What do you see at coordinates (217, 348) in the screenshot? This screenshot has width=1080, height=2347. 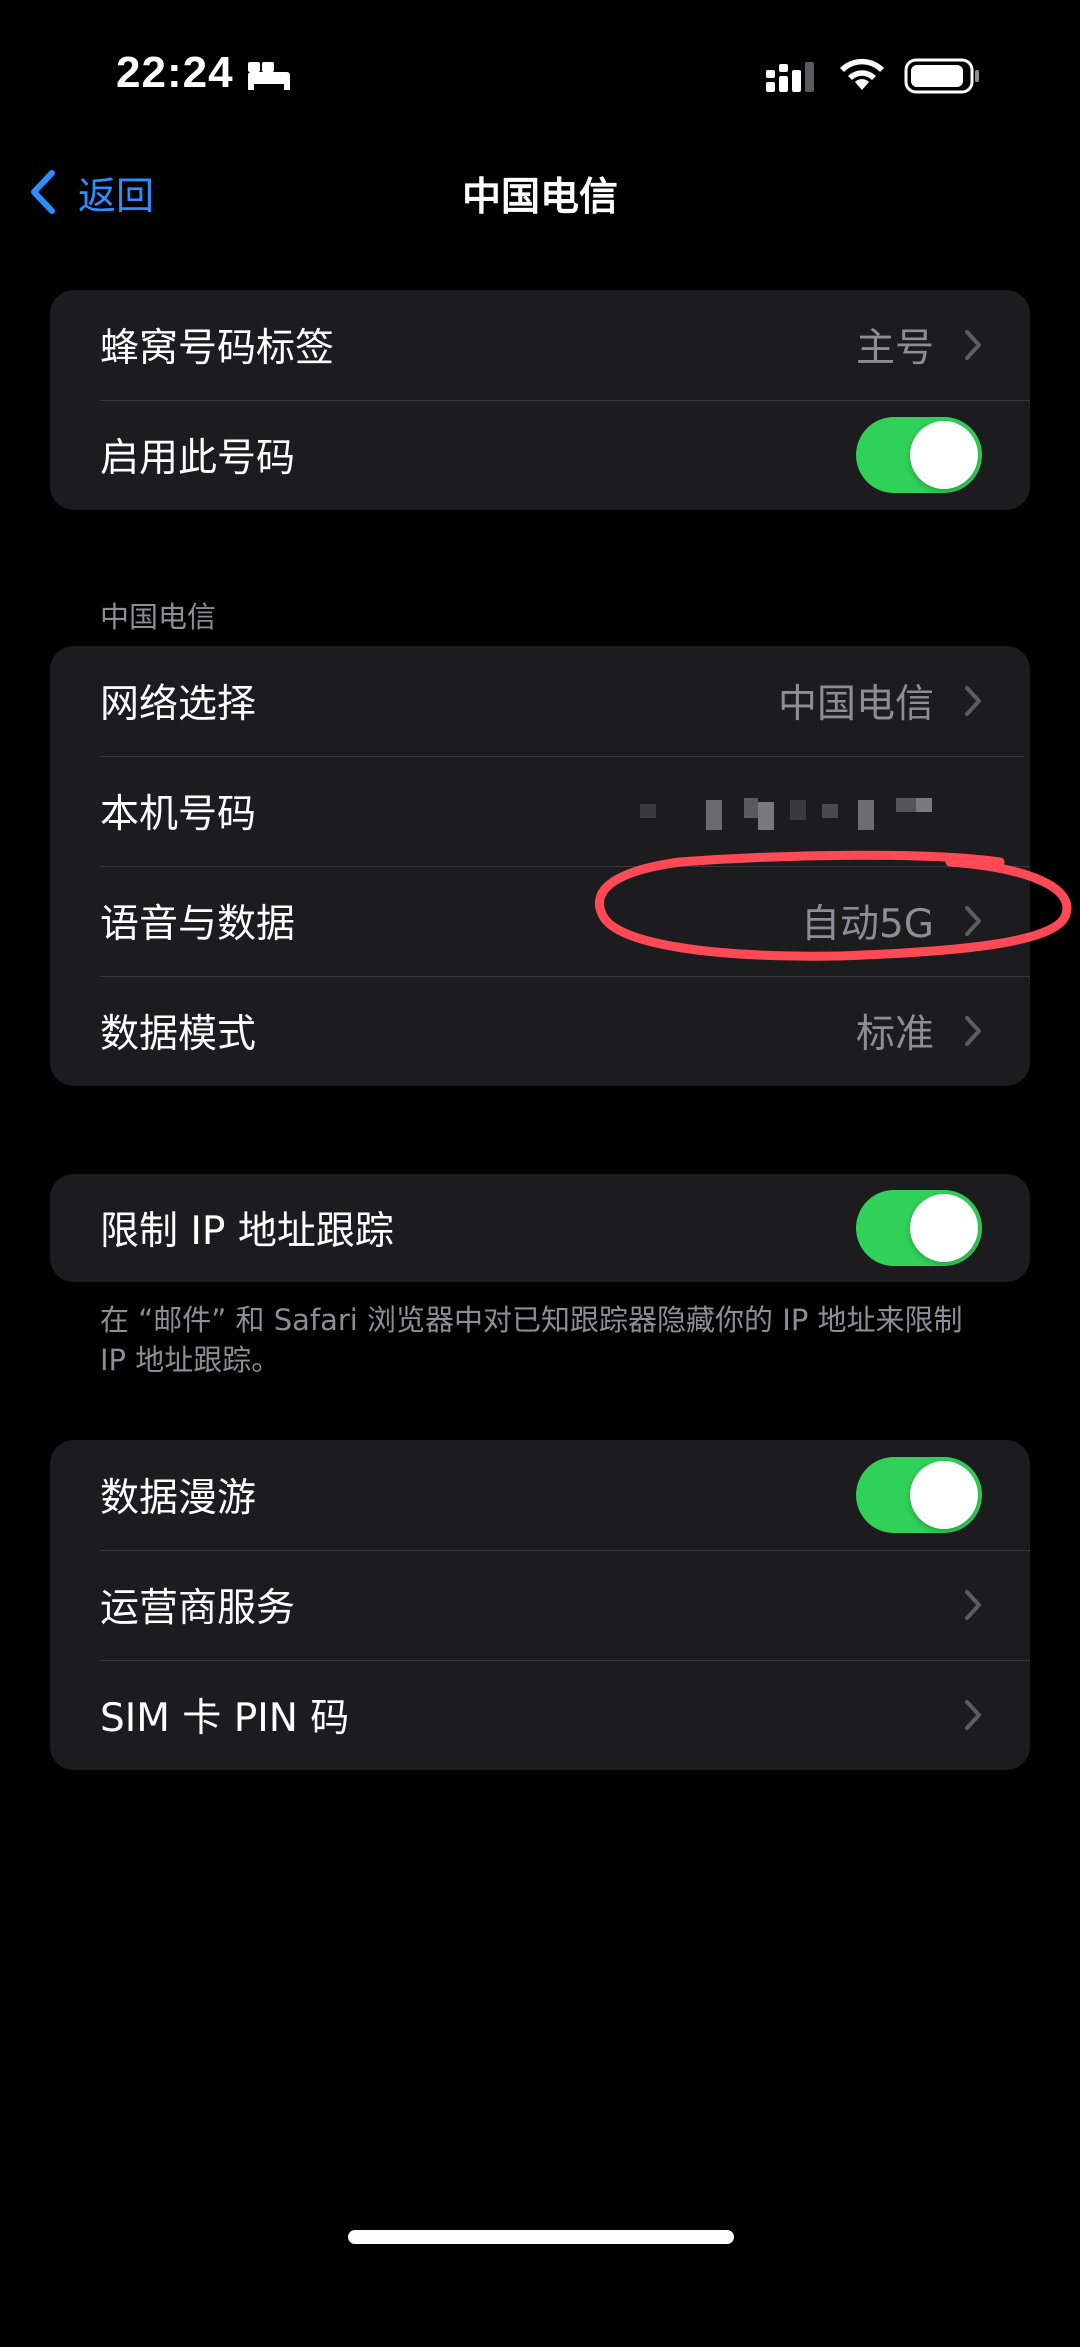 I see `row-label: 蜂窝号码标签` at bounding box center [217, 348].